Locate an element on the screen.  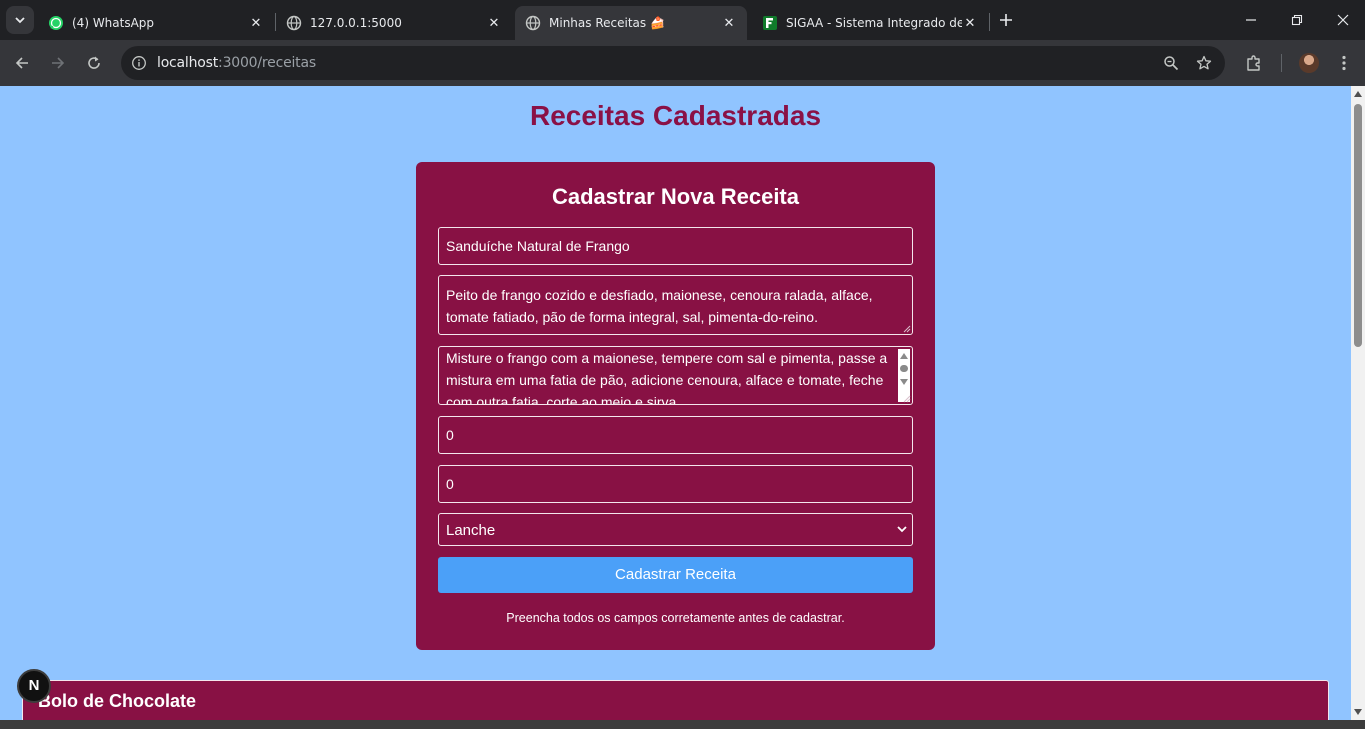
new-tab-button is located at coordinates (1006, 20).